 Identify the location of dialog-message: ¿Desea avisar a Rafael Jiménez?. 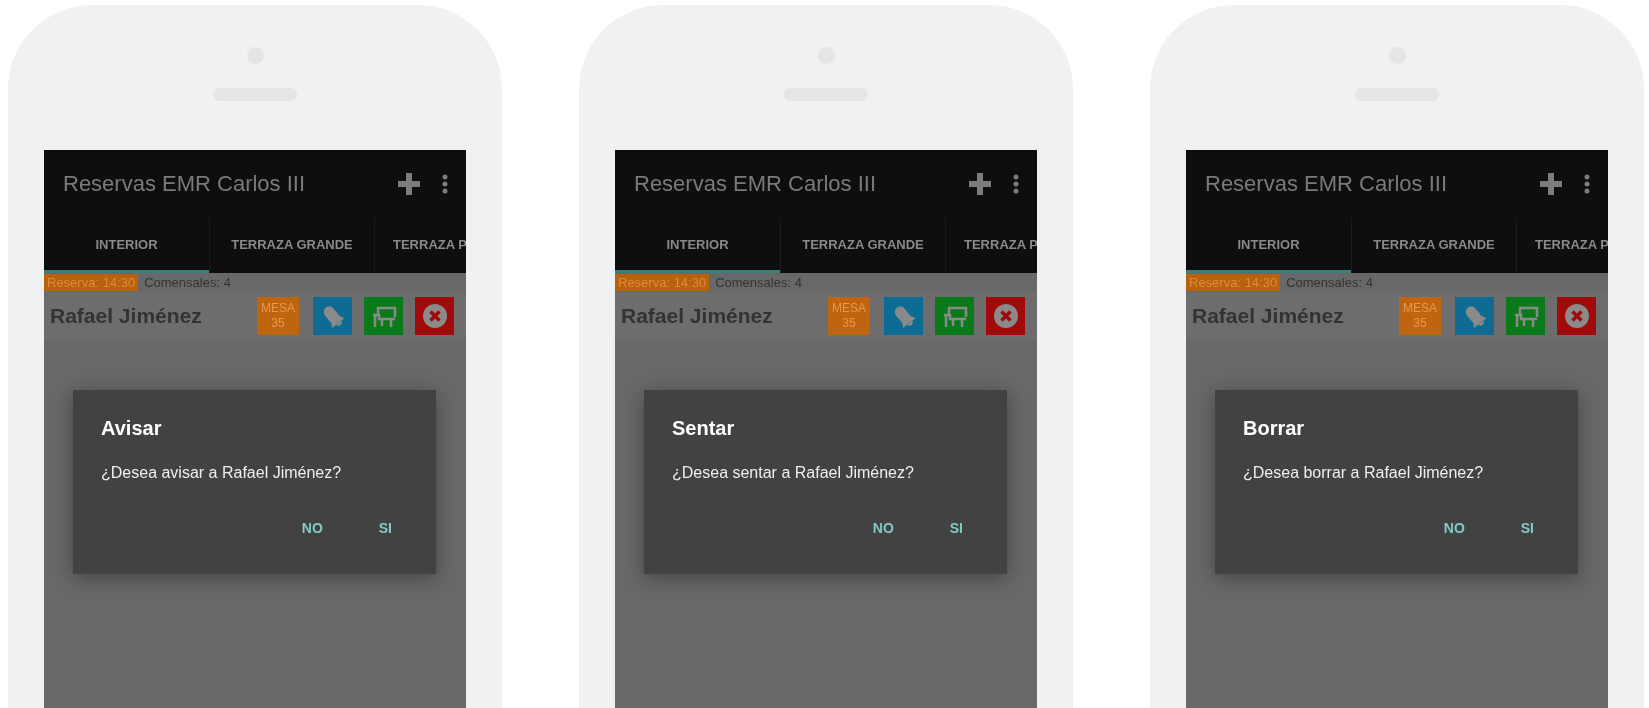
(221, 473).